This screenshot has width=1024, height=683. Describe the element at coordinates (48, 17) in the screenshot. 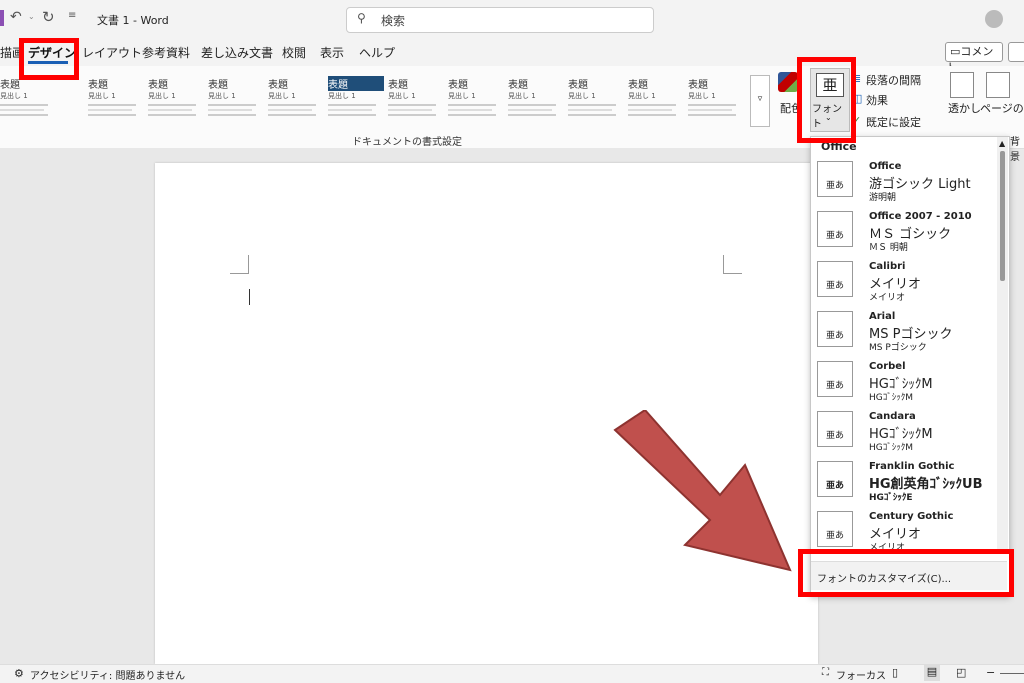

I see `redo-icon: ↻` at that location.